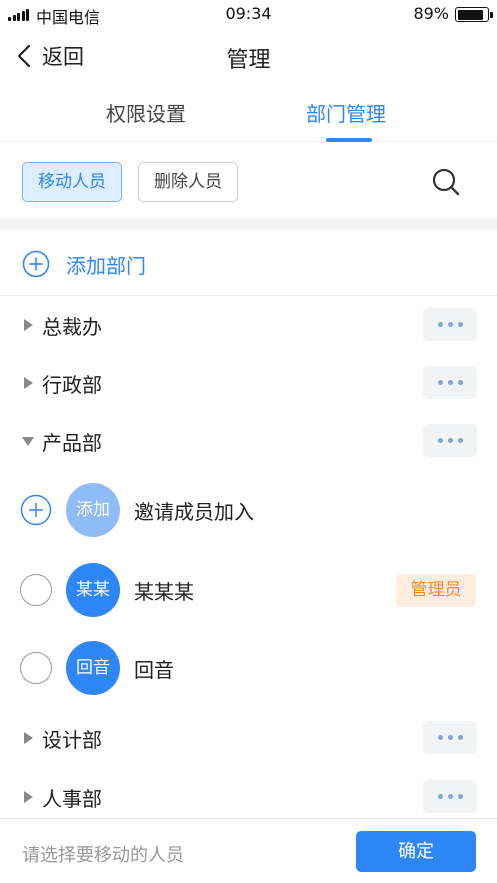  Describe the element at coordinates (28, 441) in the screenshot. I see `caret-down-icon` at that location.